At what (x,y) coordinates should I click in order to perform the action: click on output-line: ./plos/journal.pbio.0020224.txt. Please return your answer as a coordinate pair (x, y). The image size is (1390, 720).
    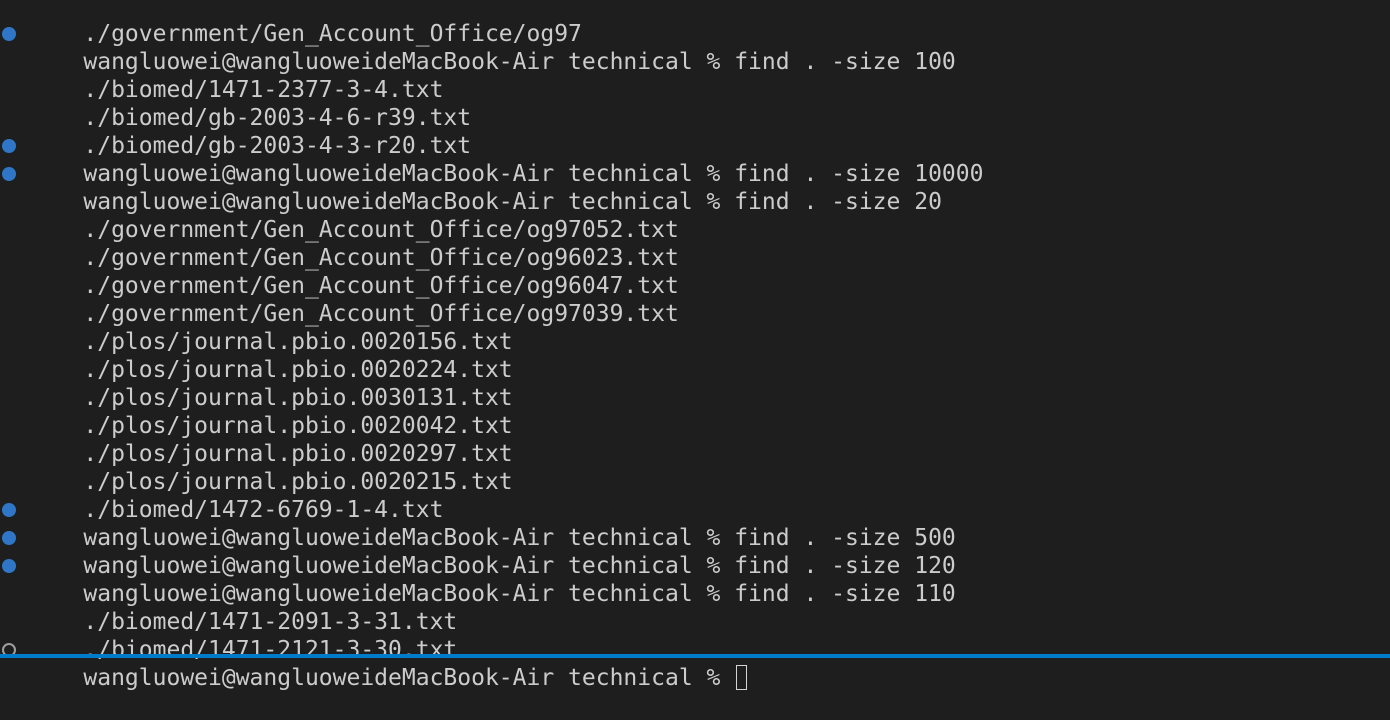
    Looking at the image, I should click on (695, 355).